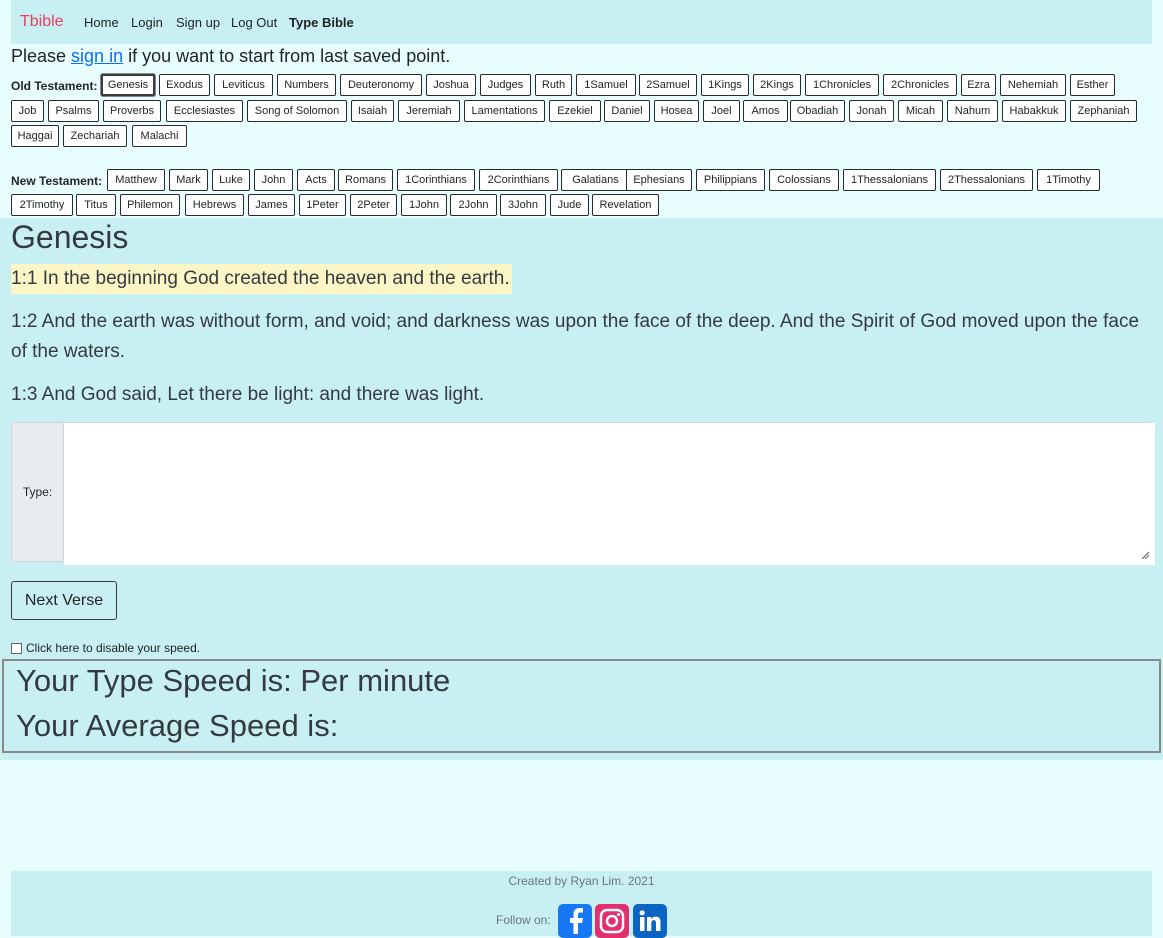 The width and height of the screenshot is (1163, 938). Describe the element at coordinates (650, 921) in the screenshot. I see `linkedin-icon` at that location.